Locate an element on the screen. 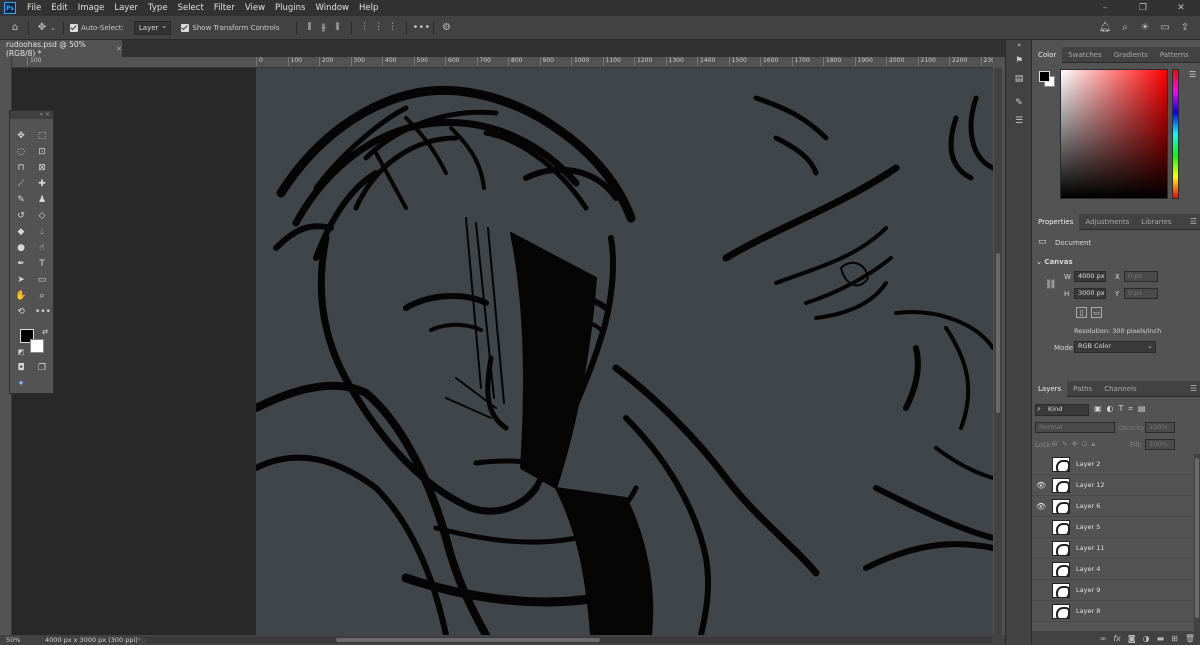 The height and width of the screenshot is (645, 1200). edit-toolbar-icon: ✦ is located at coordinates (21, 384).